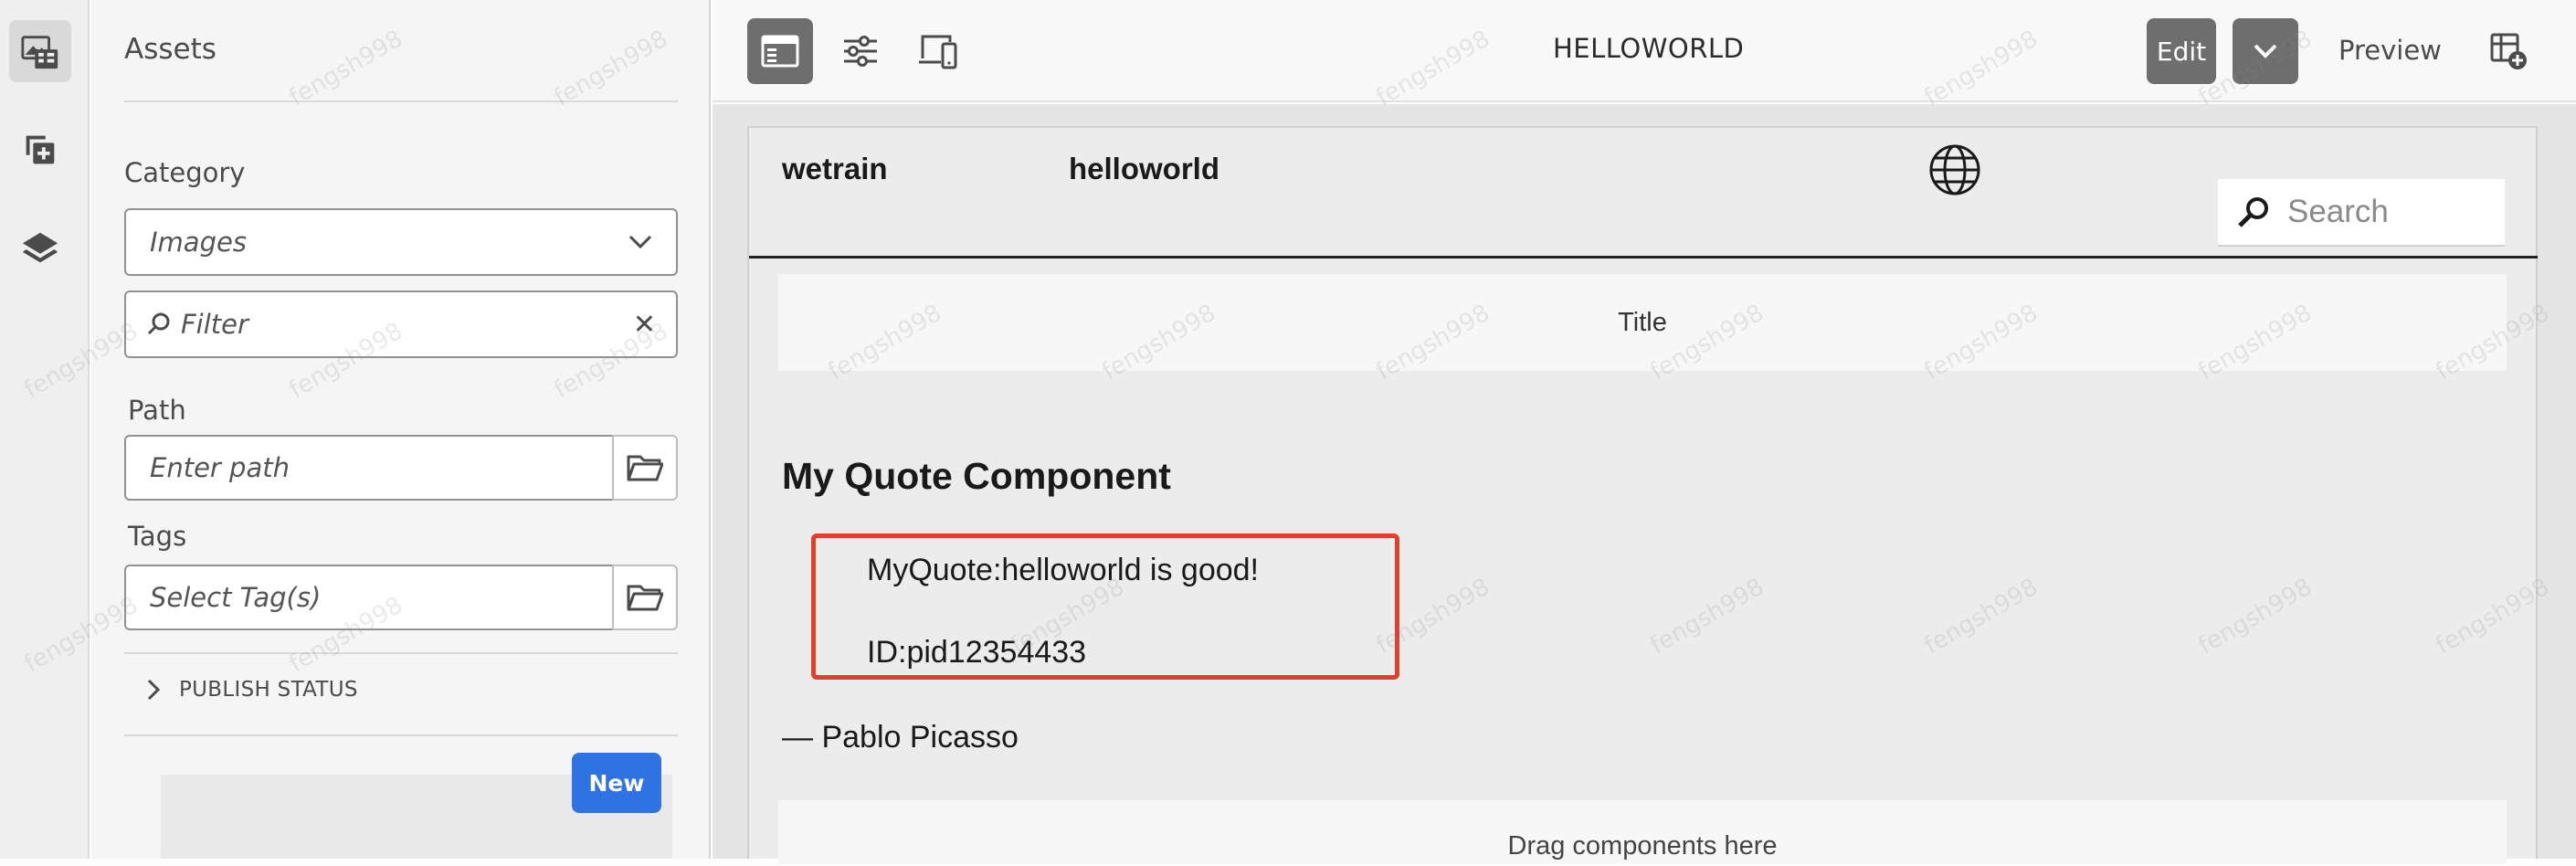  I want to click on sliders-icon, so click(860, 51).